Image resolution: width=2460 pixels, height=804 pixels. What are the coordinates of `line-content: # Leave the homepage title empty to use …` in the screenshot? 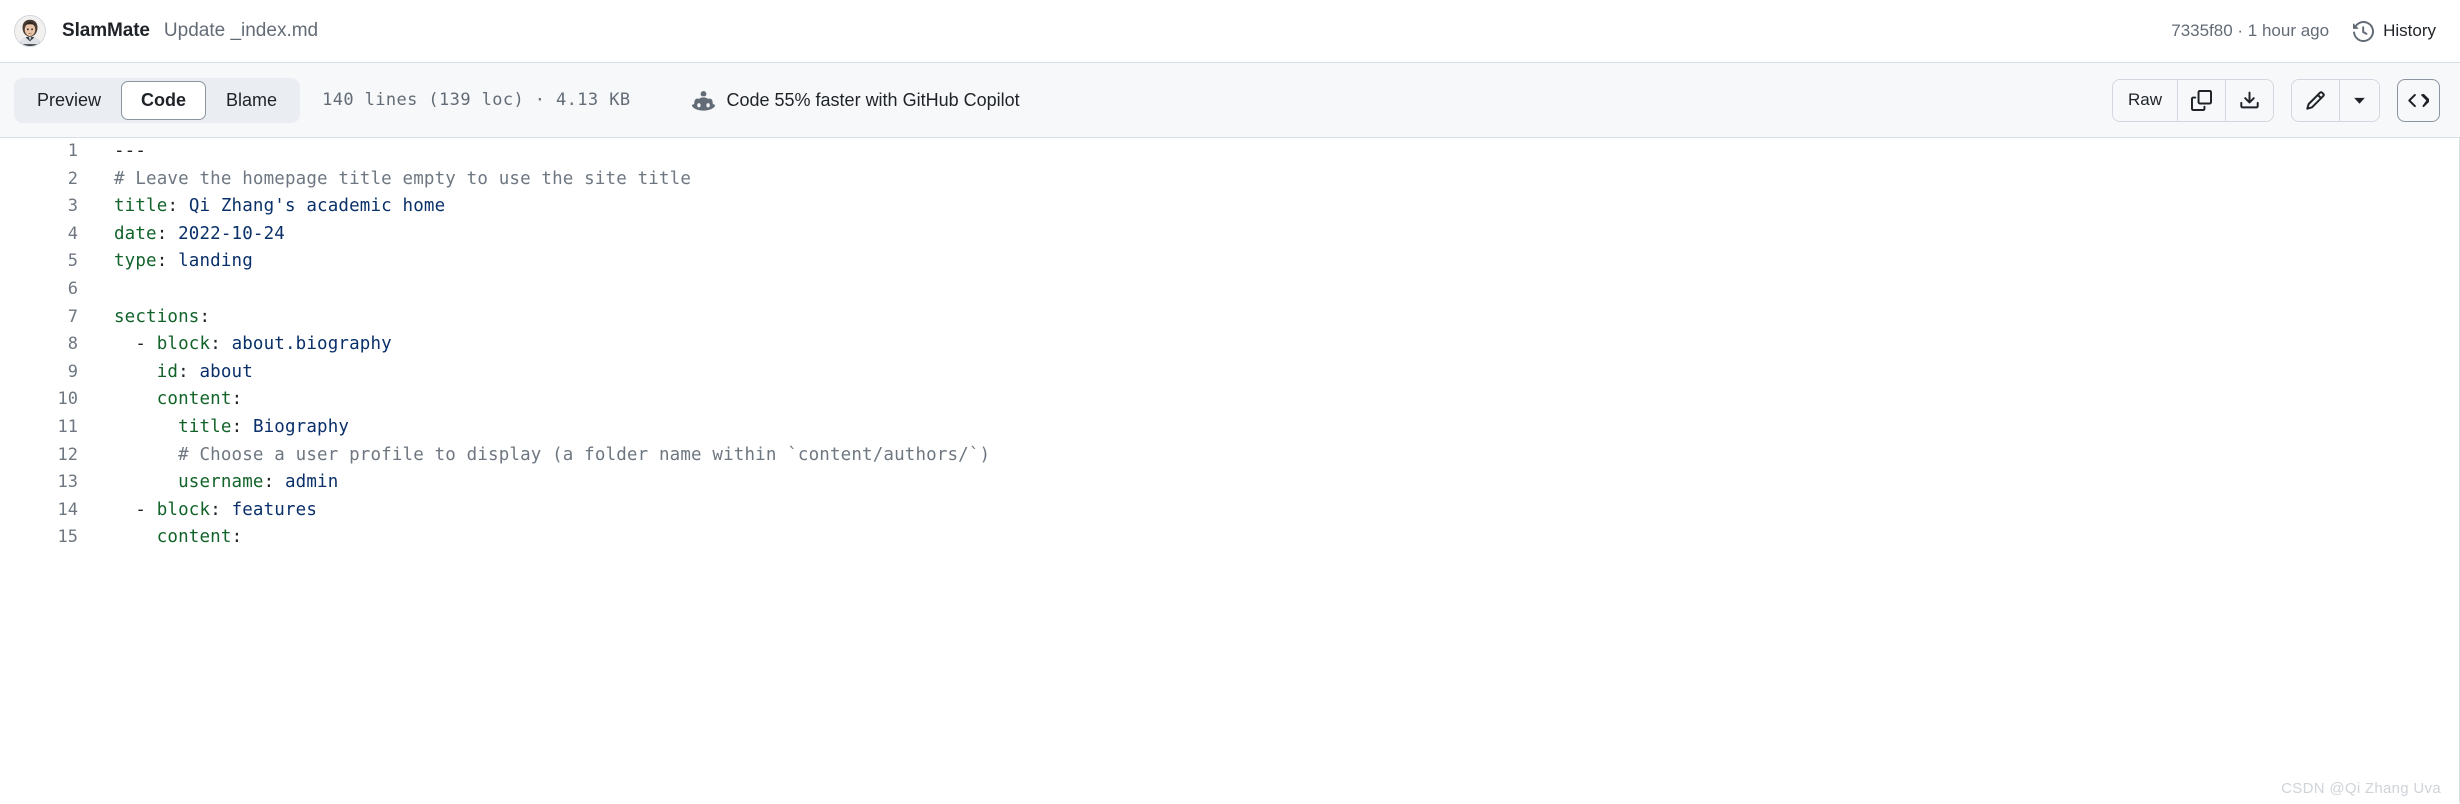 It's located at (1277, 180).